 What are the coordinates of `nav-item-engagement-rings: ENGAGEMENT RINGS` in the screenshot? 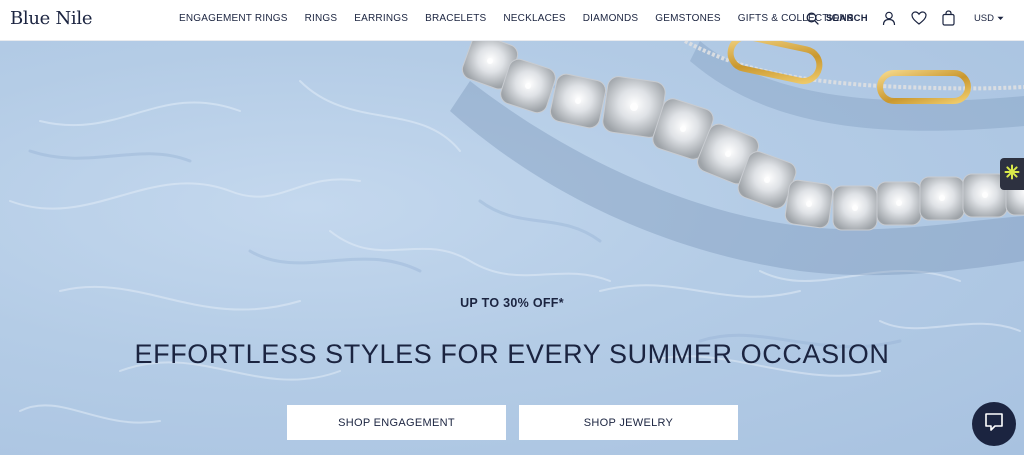 It's located at (233, 18).